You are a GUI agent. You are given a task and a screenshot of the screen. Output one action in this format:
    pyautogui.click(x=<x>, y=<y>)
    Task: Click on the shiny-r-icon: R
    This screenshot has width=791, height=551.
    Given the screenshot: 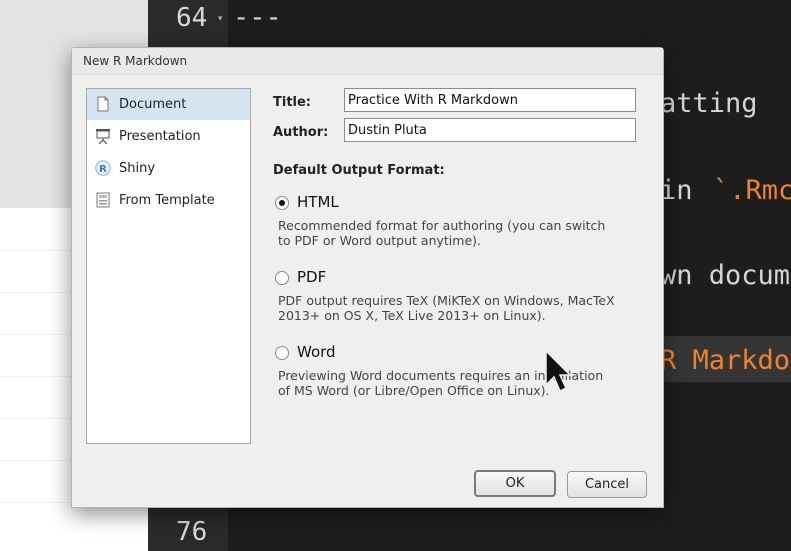 What is the action you would take?
    pyautogui.click(x=103, y=168)
    